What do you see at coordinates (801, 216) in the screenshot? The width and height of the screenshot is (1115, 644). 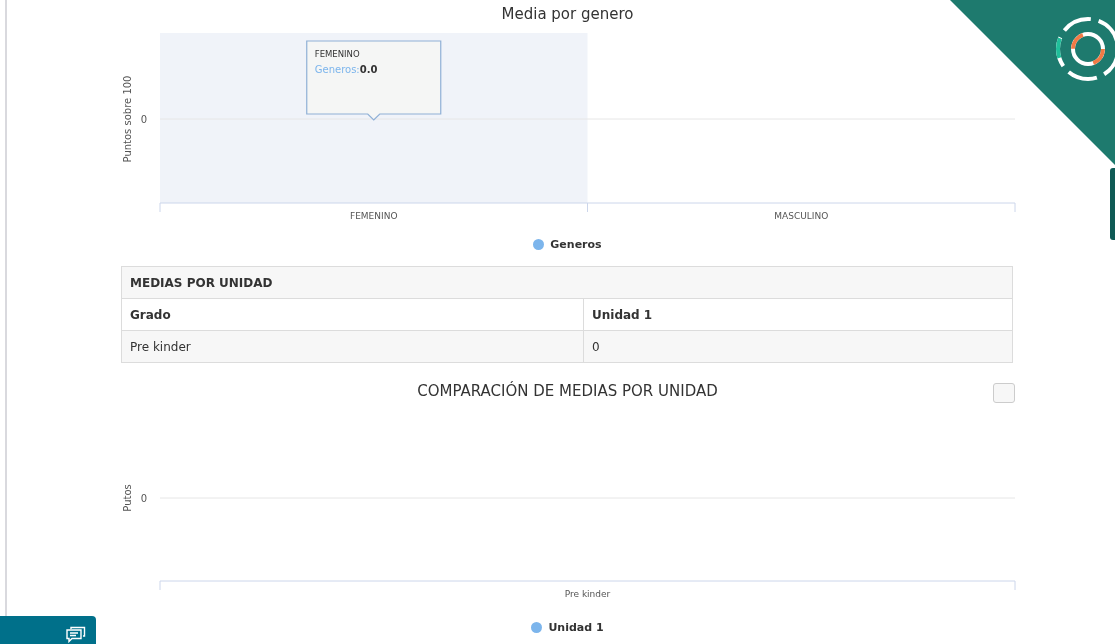 I see `category-label: MASCULINO` at bounding box center [801, 216].